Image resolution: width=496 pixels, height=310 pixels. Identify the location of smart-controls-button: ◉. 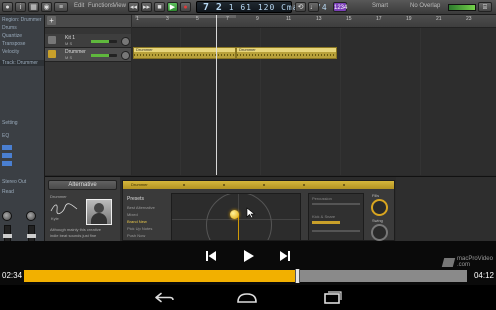
(46, 7).